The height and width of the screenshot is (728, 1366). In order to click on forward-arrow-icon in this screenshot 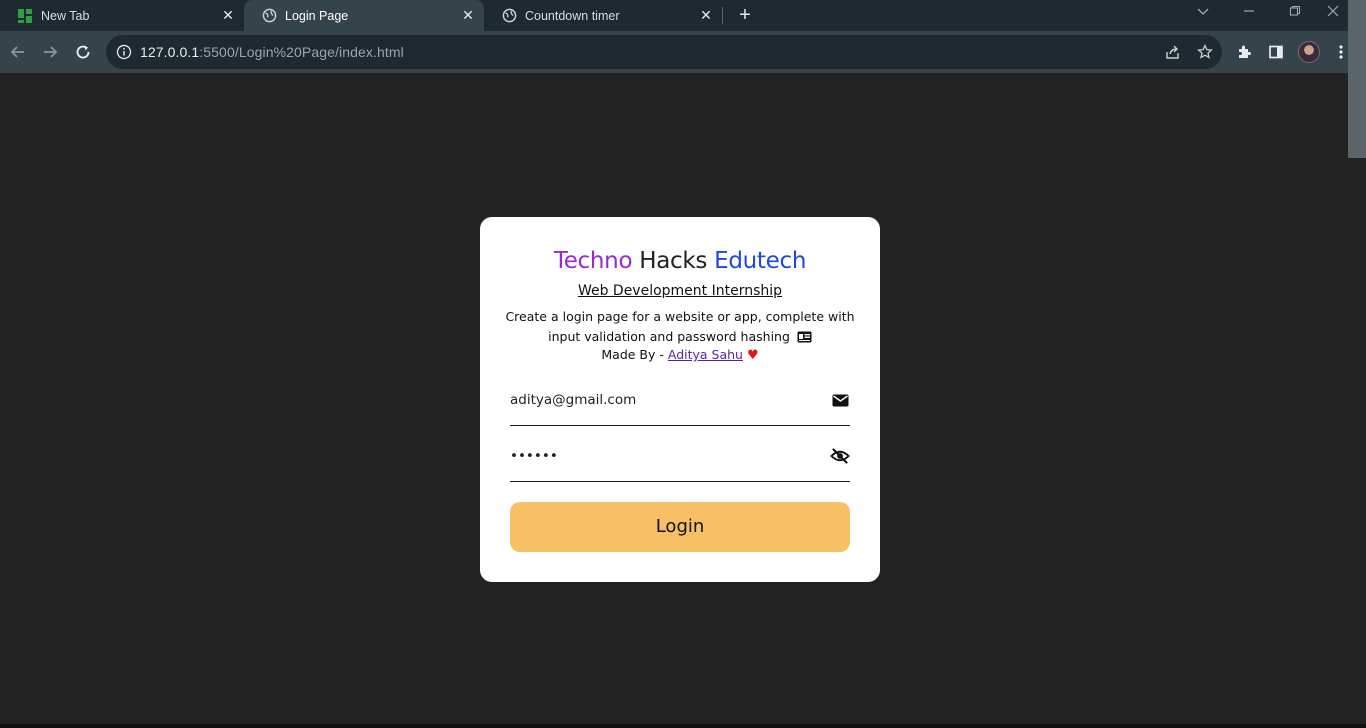, I will do `click(50, 52)`.